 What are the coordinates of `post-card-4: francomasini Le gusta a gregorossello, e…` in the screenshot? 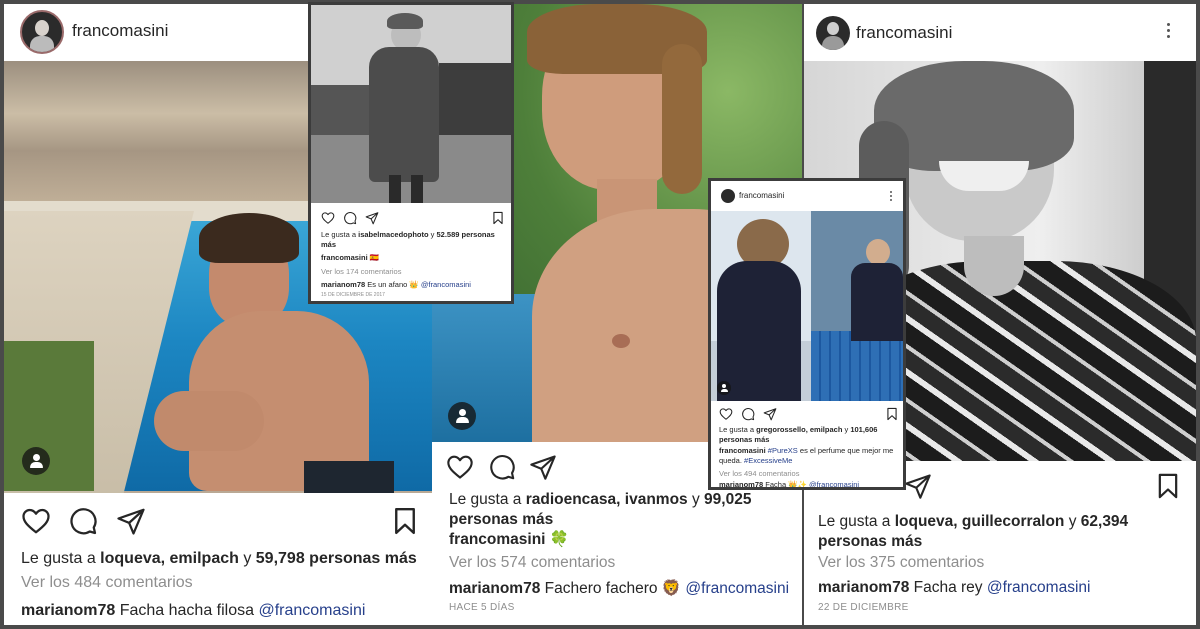 It's located at (807, 334).